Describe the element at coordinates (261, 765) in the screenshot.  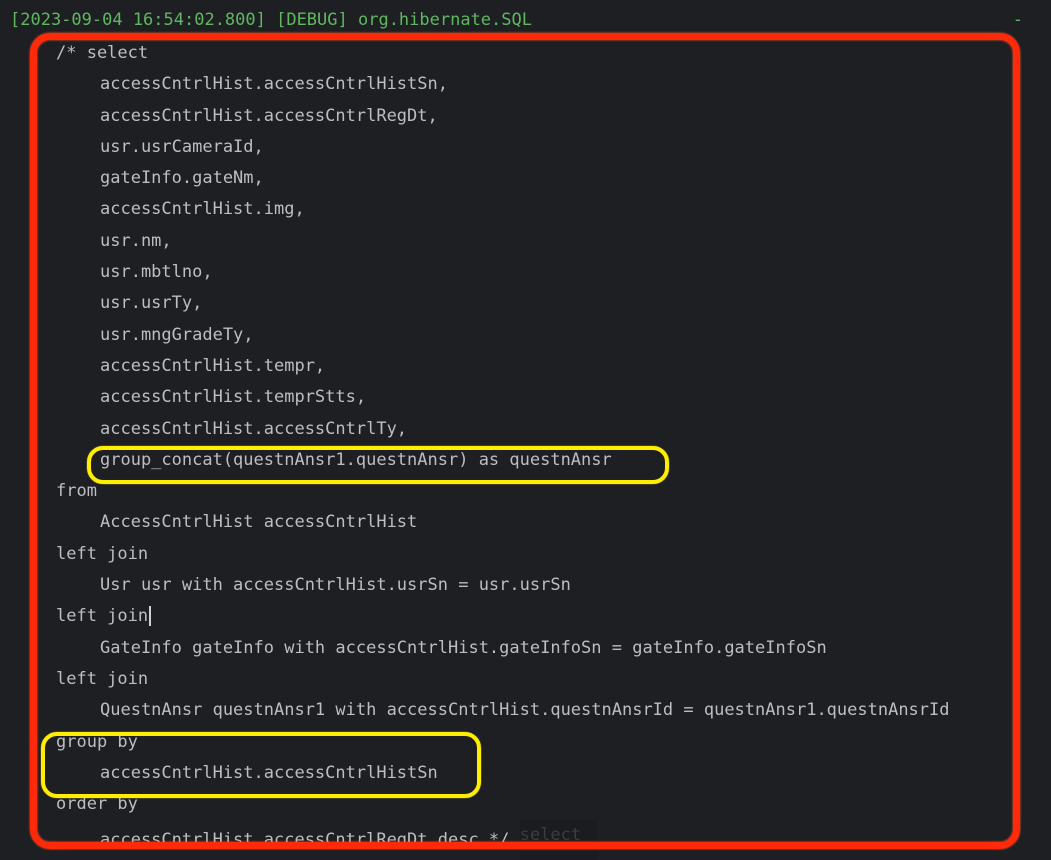
I see `yellow-annotation-group-by` at that location.